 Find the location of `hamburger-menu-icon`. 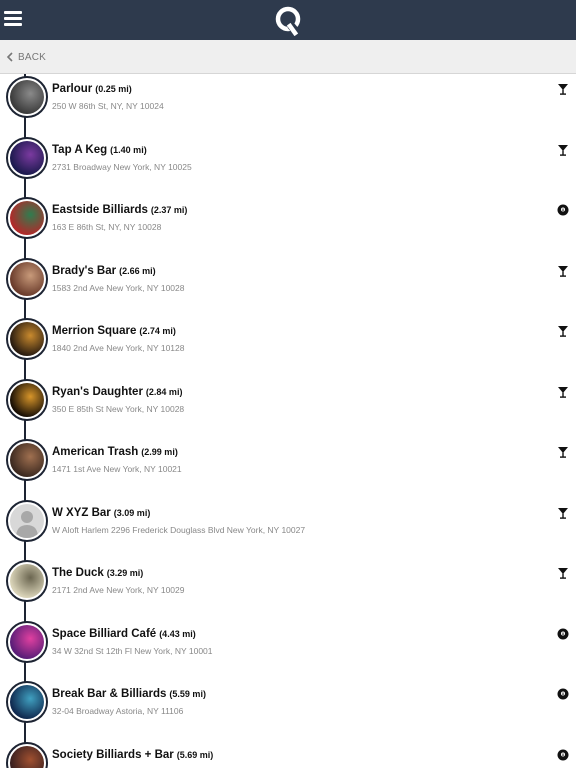

hamburger-menu-icon is located at coordinates (14, 19).